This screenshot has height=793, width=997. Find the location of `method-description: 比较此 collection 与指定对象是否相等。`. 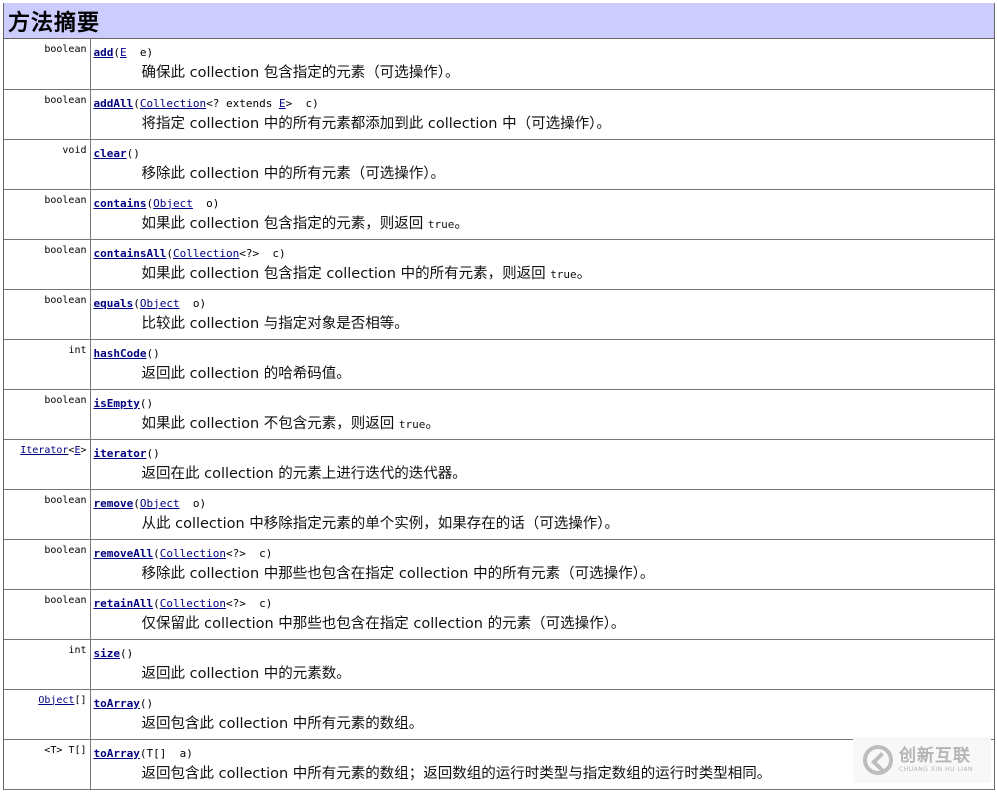

method-description: 比较此 collection 与指定对象是否相等。 is located at coordinates (544, 324).